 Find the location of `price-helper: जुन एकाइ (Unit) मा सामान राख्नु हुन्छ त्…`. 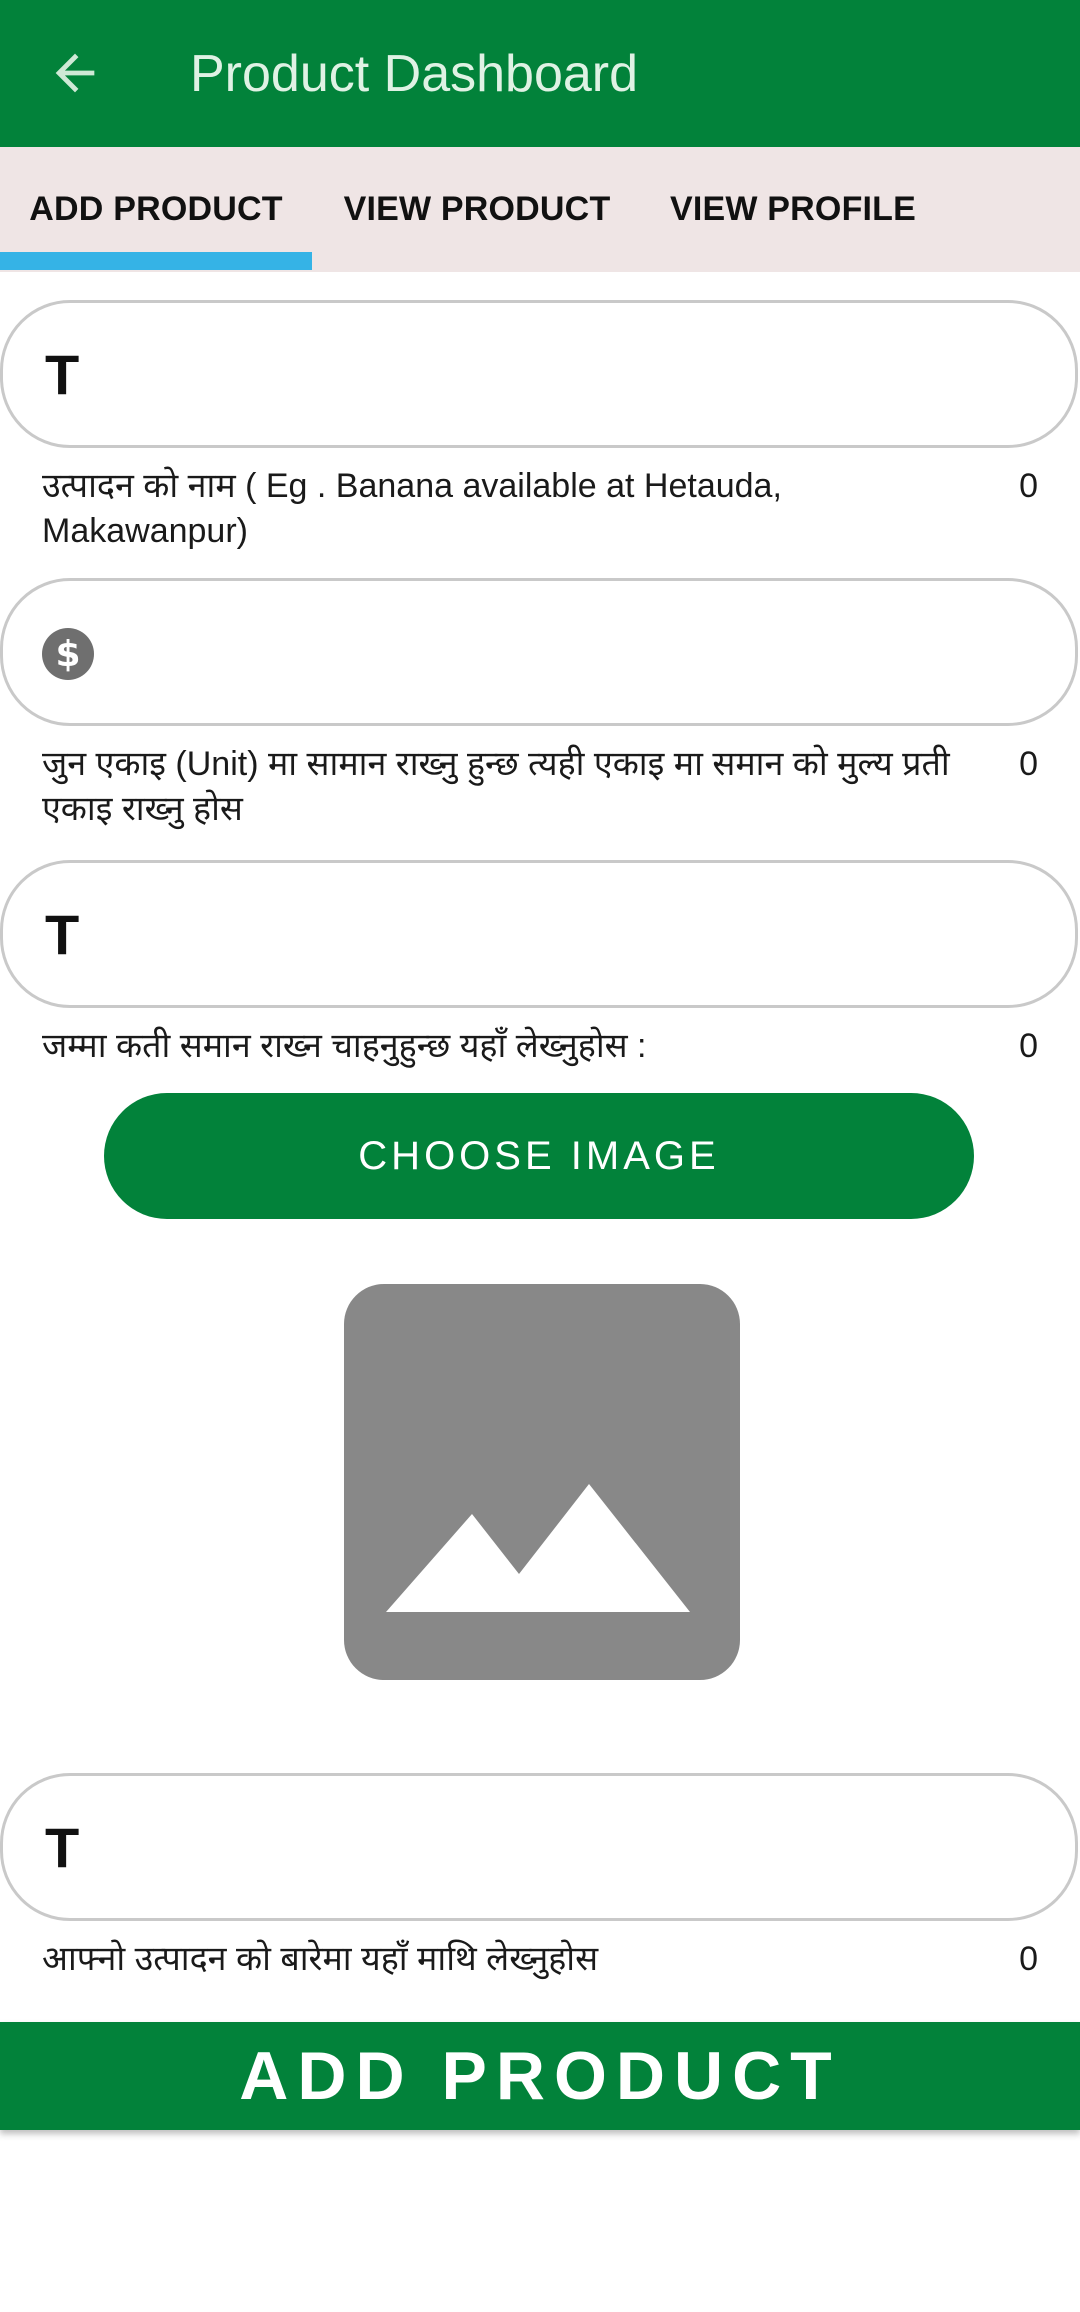

price-helper: जुन एकाइ (Unit) मा सामान राख्नु हुन्छ त्… is located at coordinates (496, 786).